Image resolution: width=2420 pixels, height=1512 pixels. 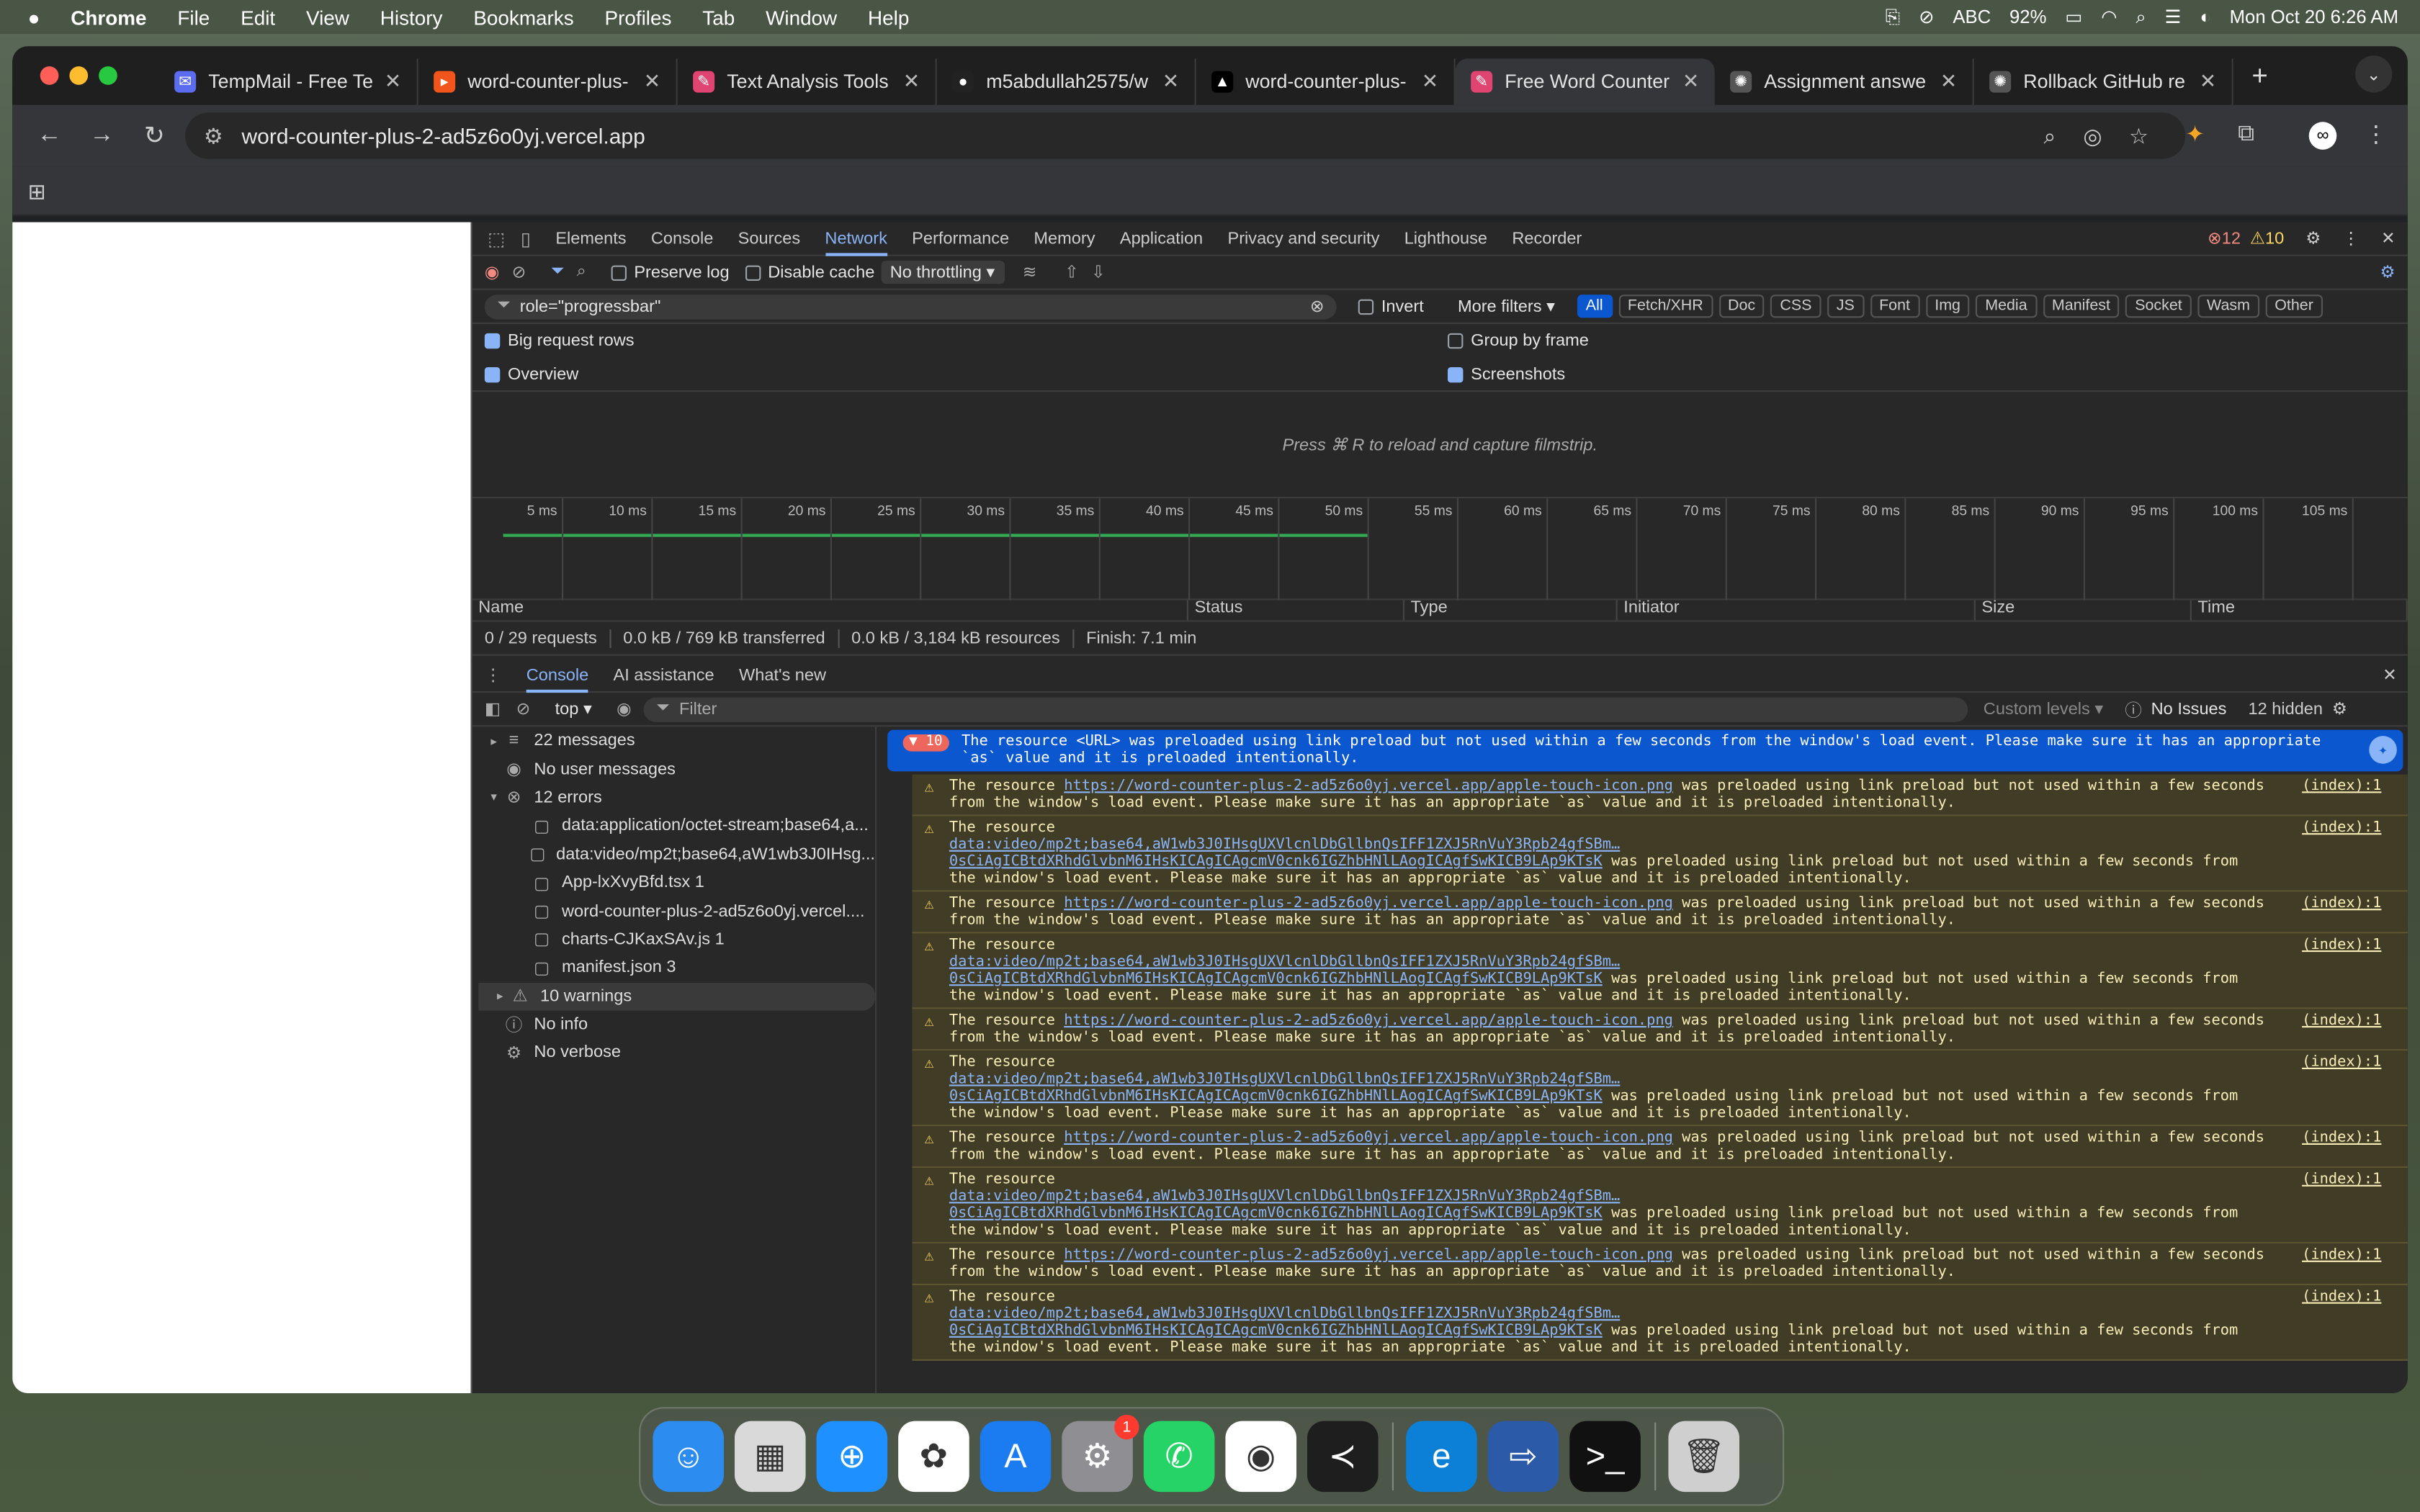 What do you see at coordinates (590, 239) in the screenshot?
I see `devtools-tab-elements: Elements` at bounding box center [590, 239].